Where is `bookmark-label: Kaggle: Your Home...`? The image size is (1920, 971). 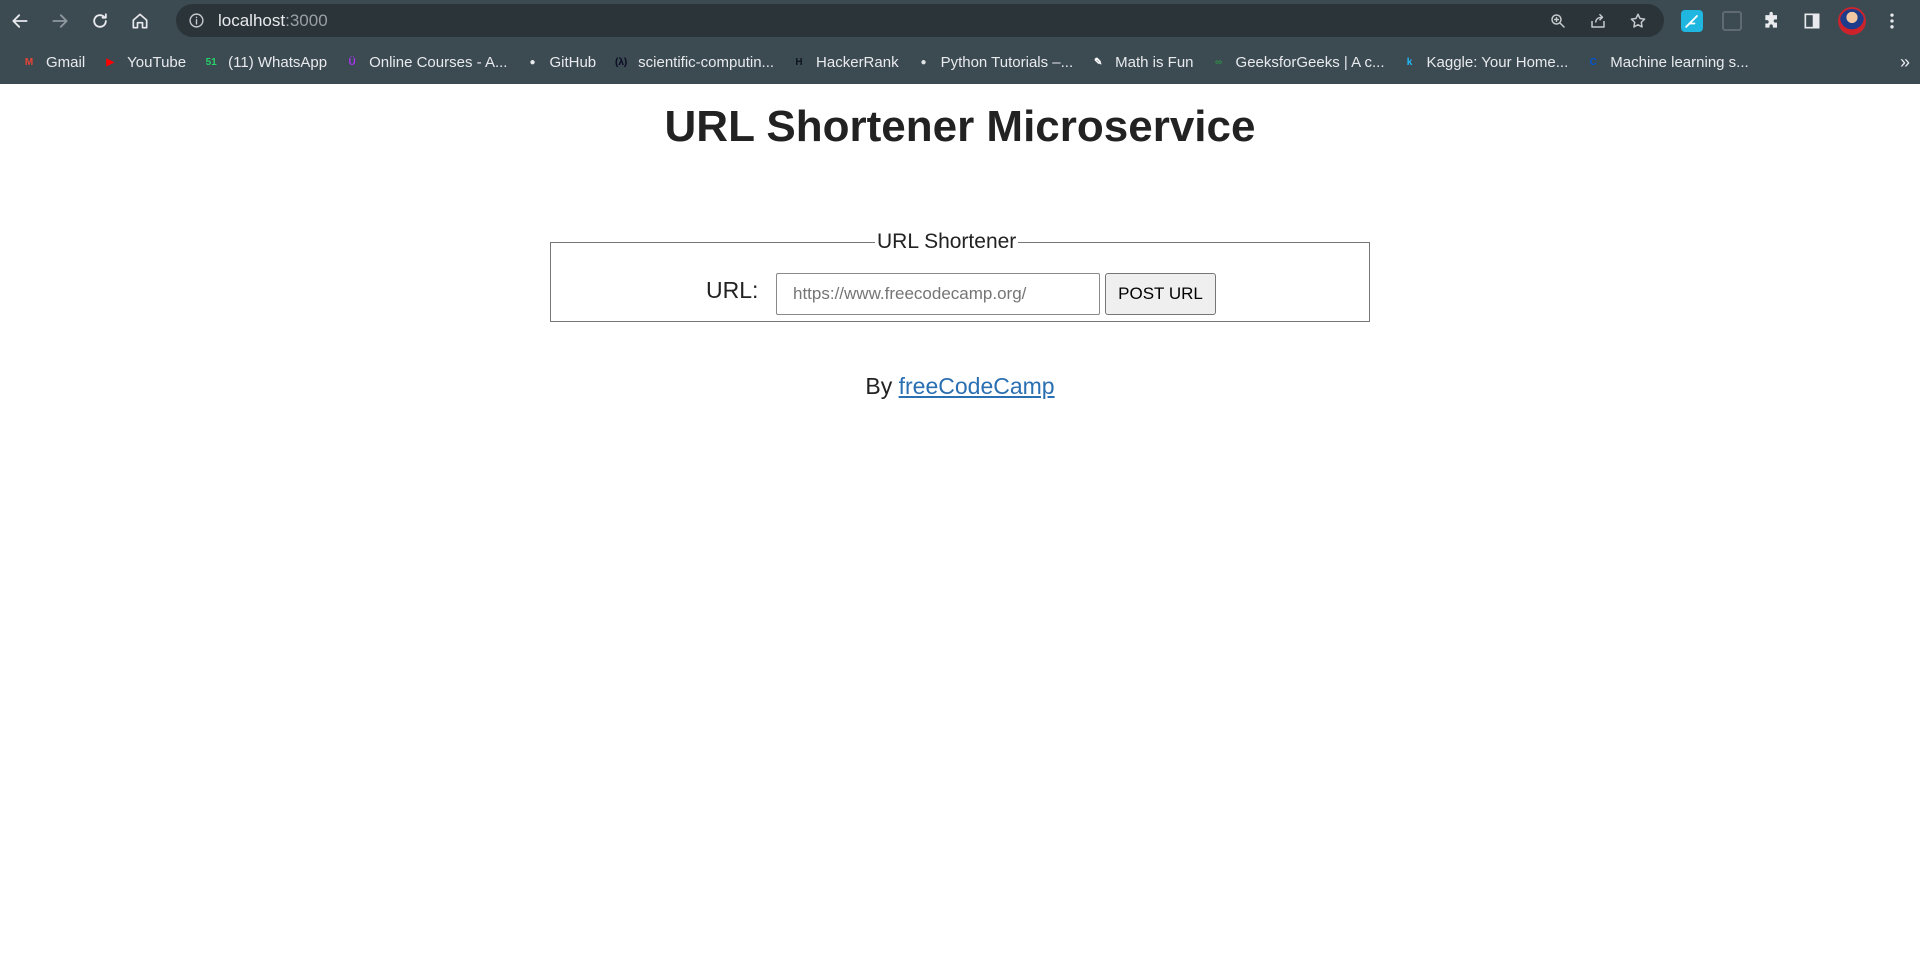 bookmark-label: Kaggle: Your Home... is located at coordinates (1497, 62).